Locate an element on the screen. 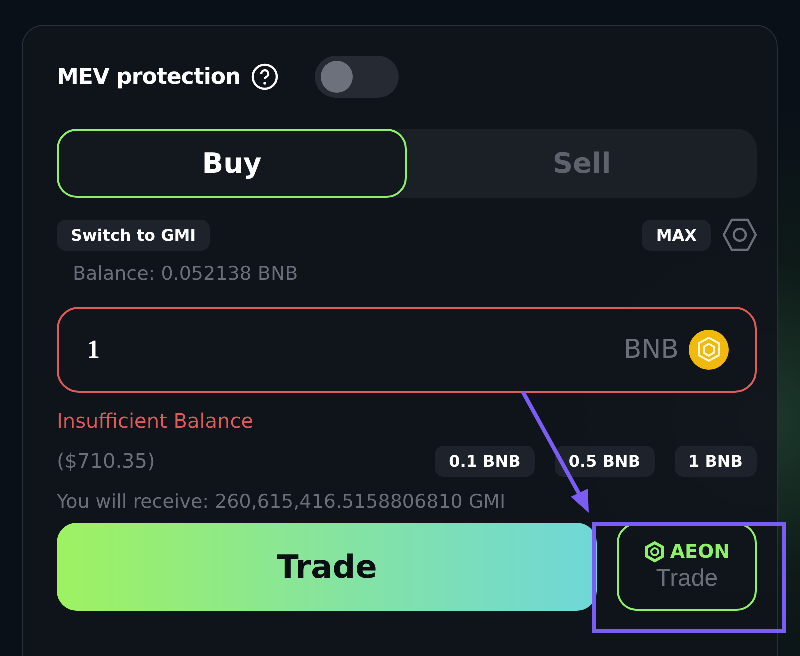  amount-value: 1 is located at coordinates (93, 350).